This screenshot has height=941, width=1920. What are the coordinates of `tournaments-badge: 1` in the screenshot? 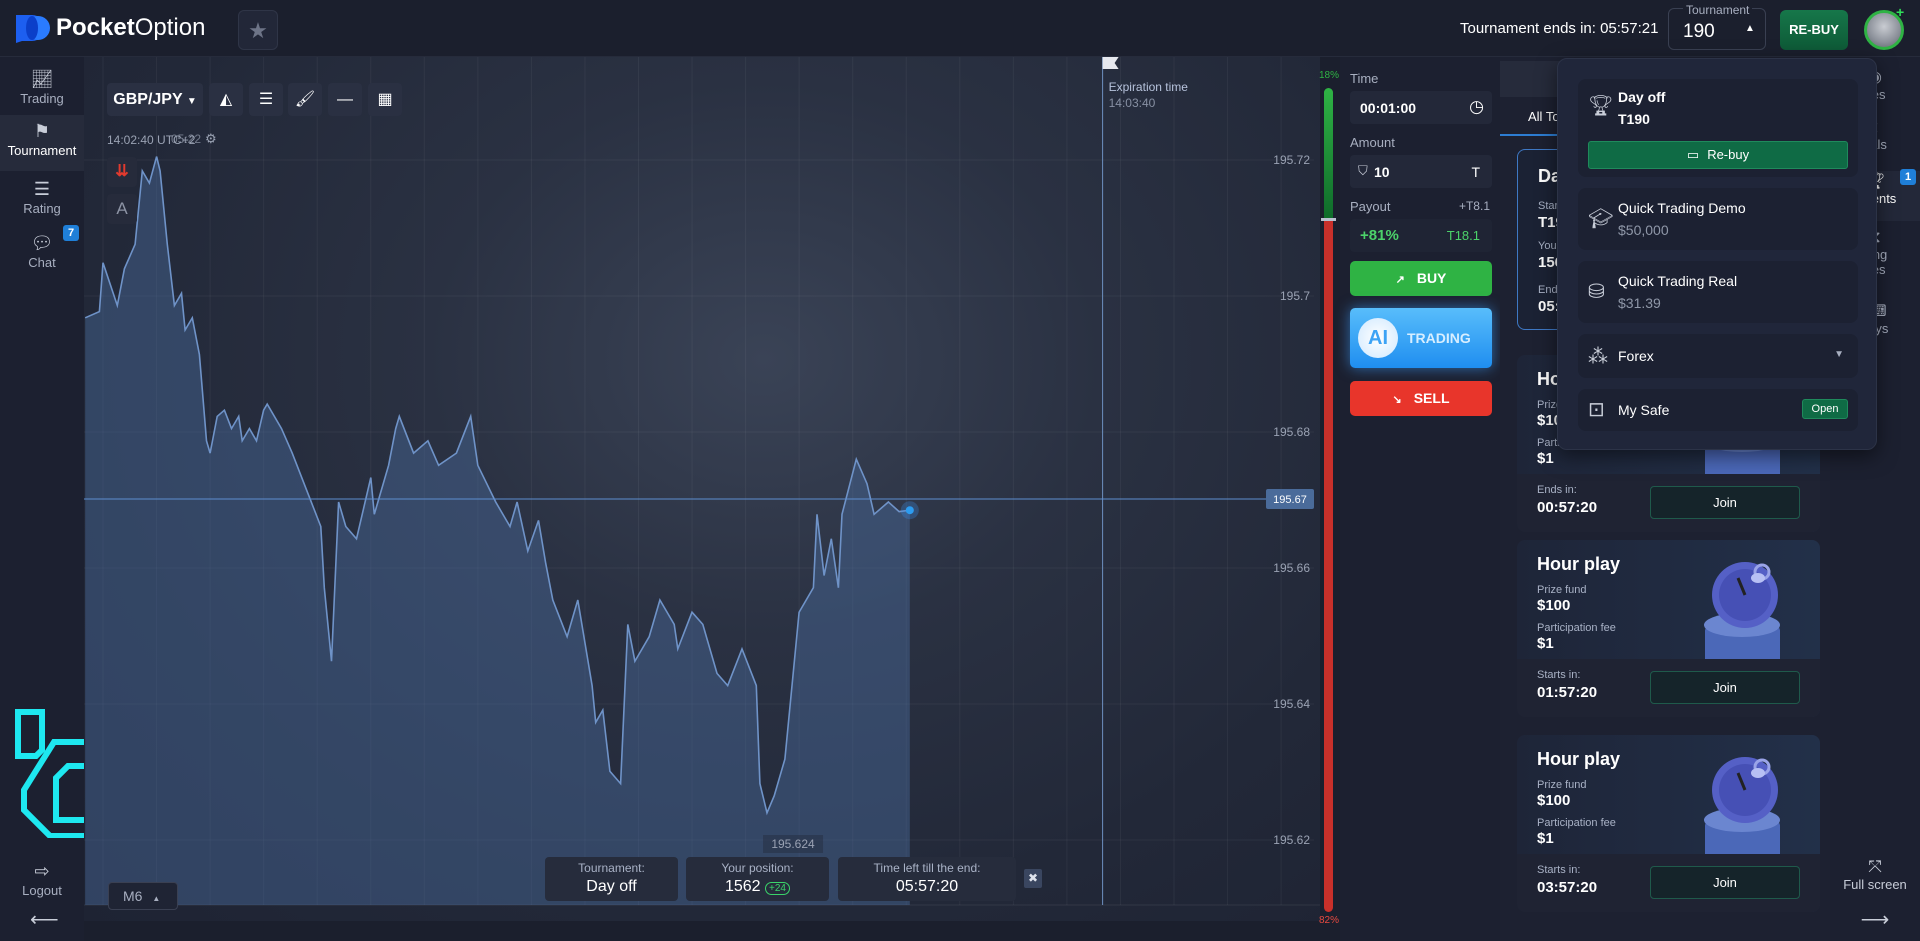 It's located at (1908, 177).